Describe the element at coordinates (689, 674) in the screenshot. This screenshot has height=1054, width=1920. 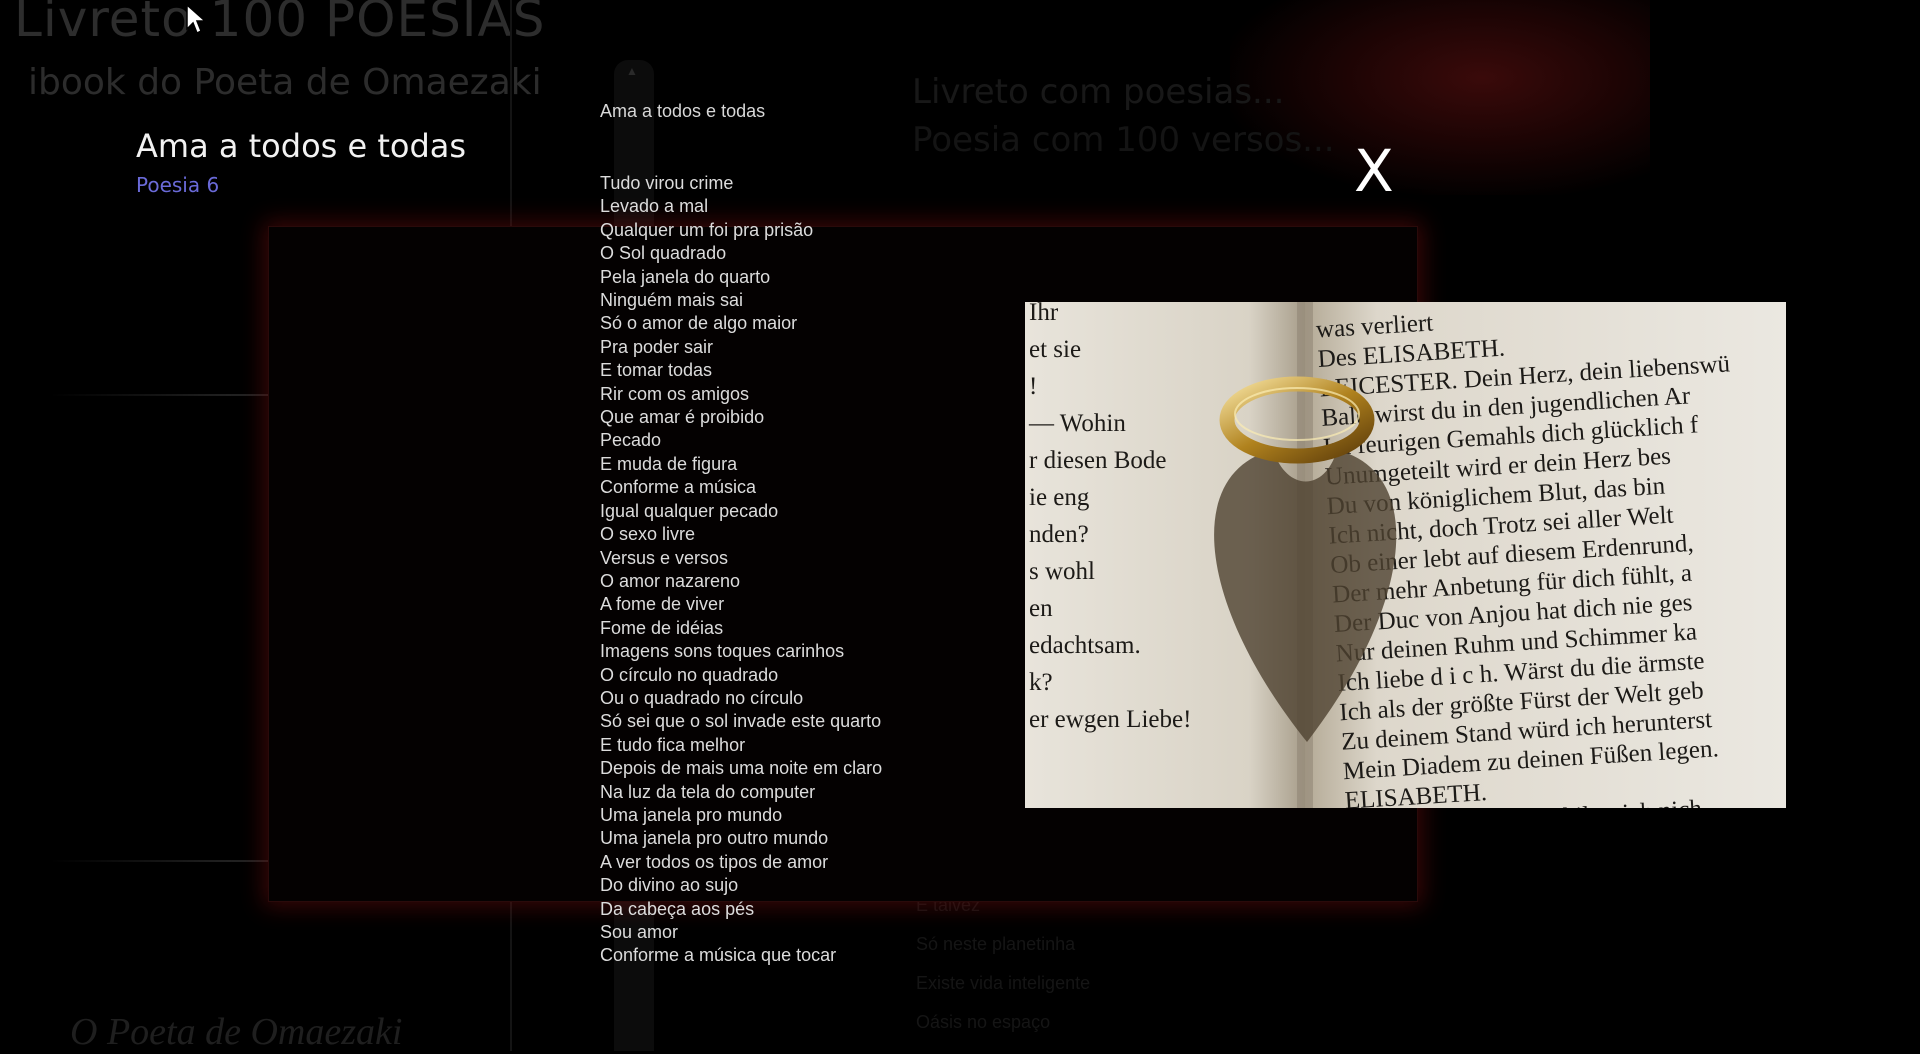
I see `verse-line: O círculo no quadrado` at that location.